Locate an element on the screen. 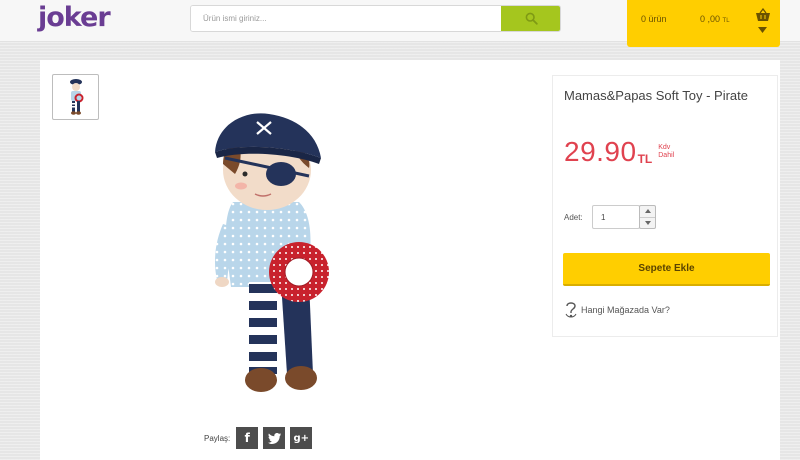 This screenshot has height=460, width=800. twitter-icon is located at coordinates (274, 438).